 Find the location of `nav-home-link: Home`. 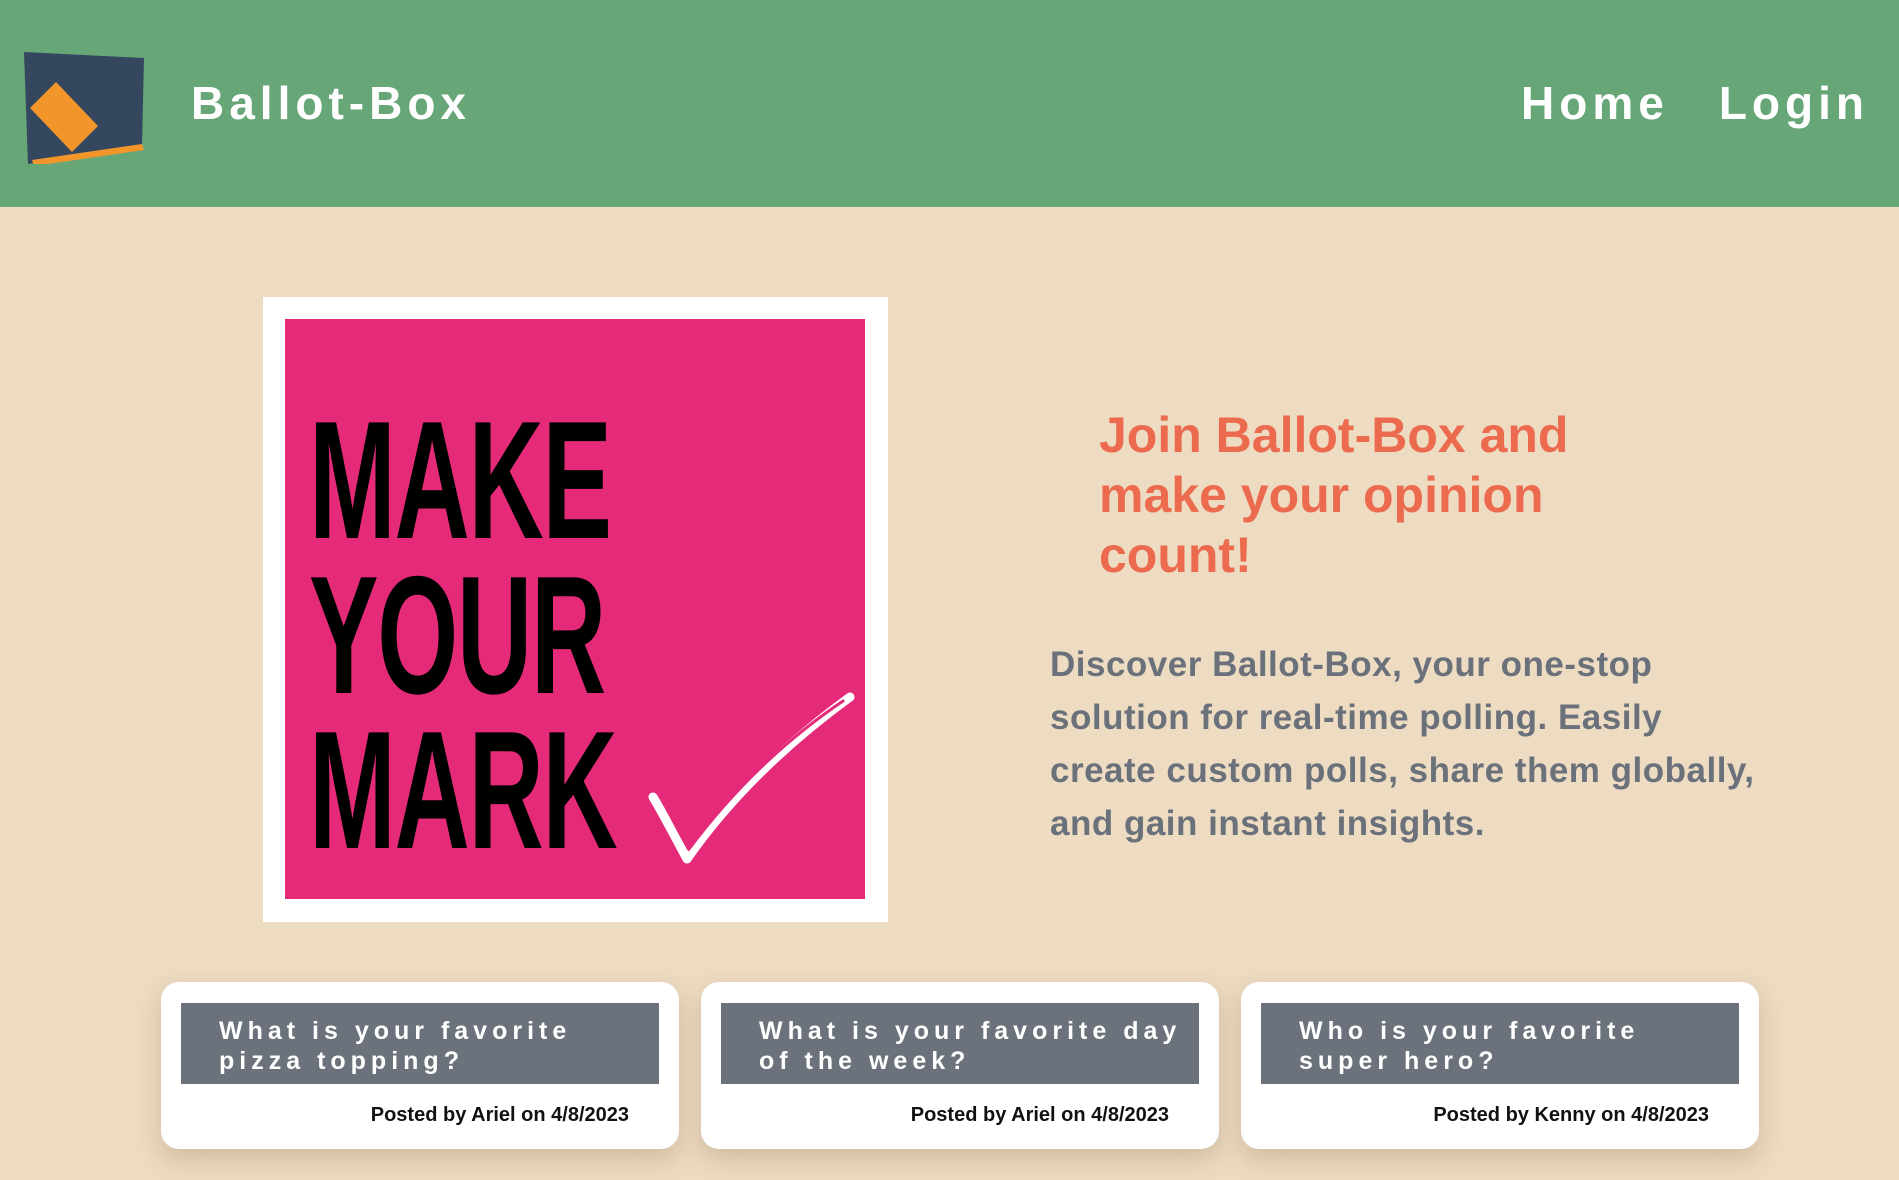

nav-home-link: Home is located at coordinates (1595, 103).